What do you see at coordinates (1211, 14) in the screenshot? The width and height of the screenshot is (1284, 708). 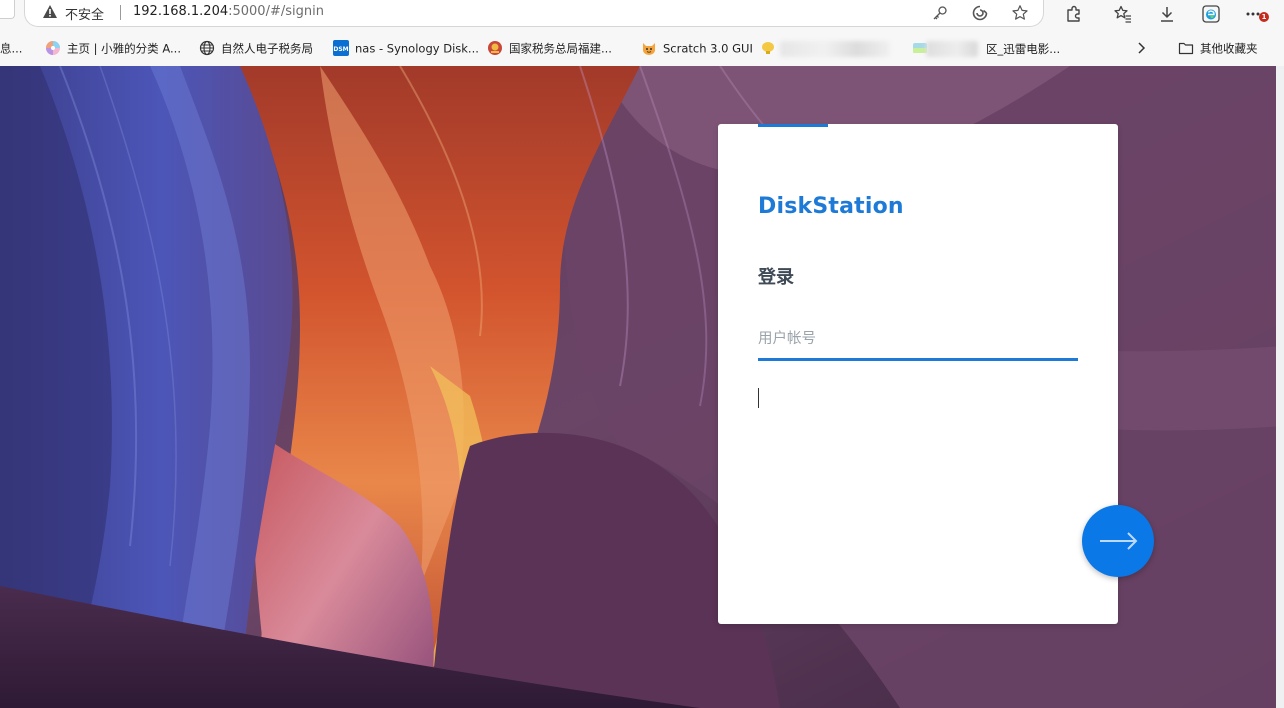 I see `edge-icon` at bounding box center [1211, 14].